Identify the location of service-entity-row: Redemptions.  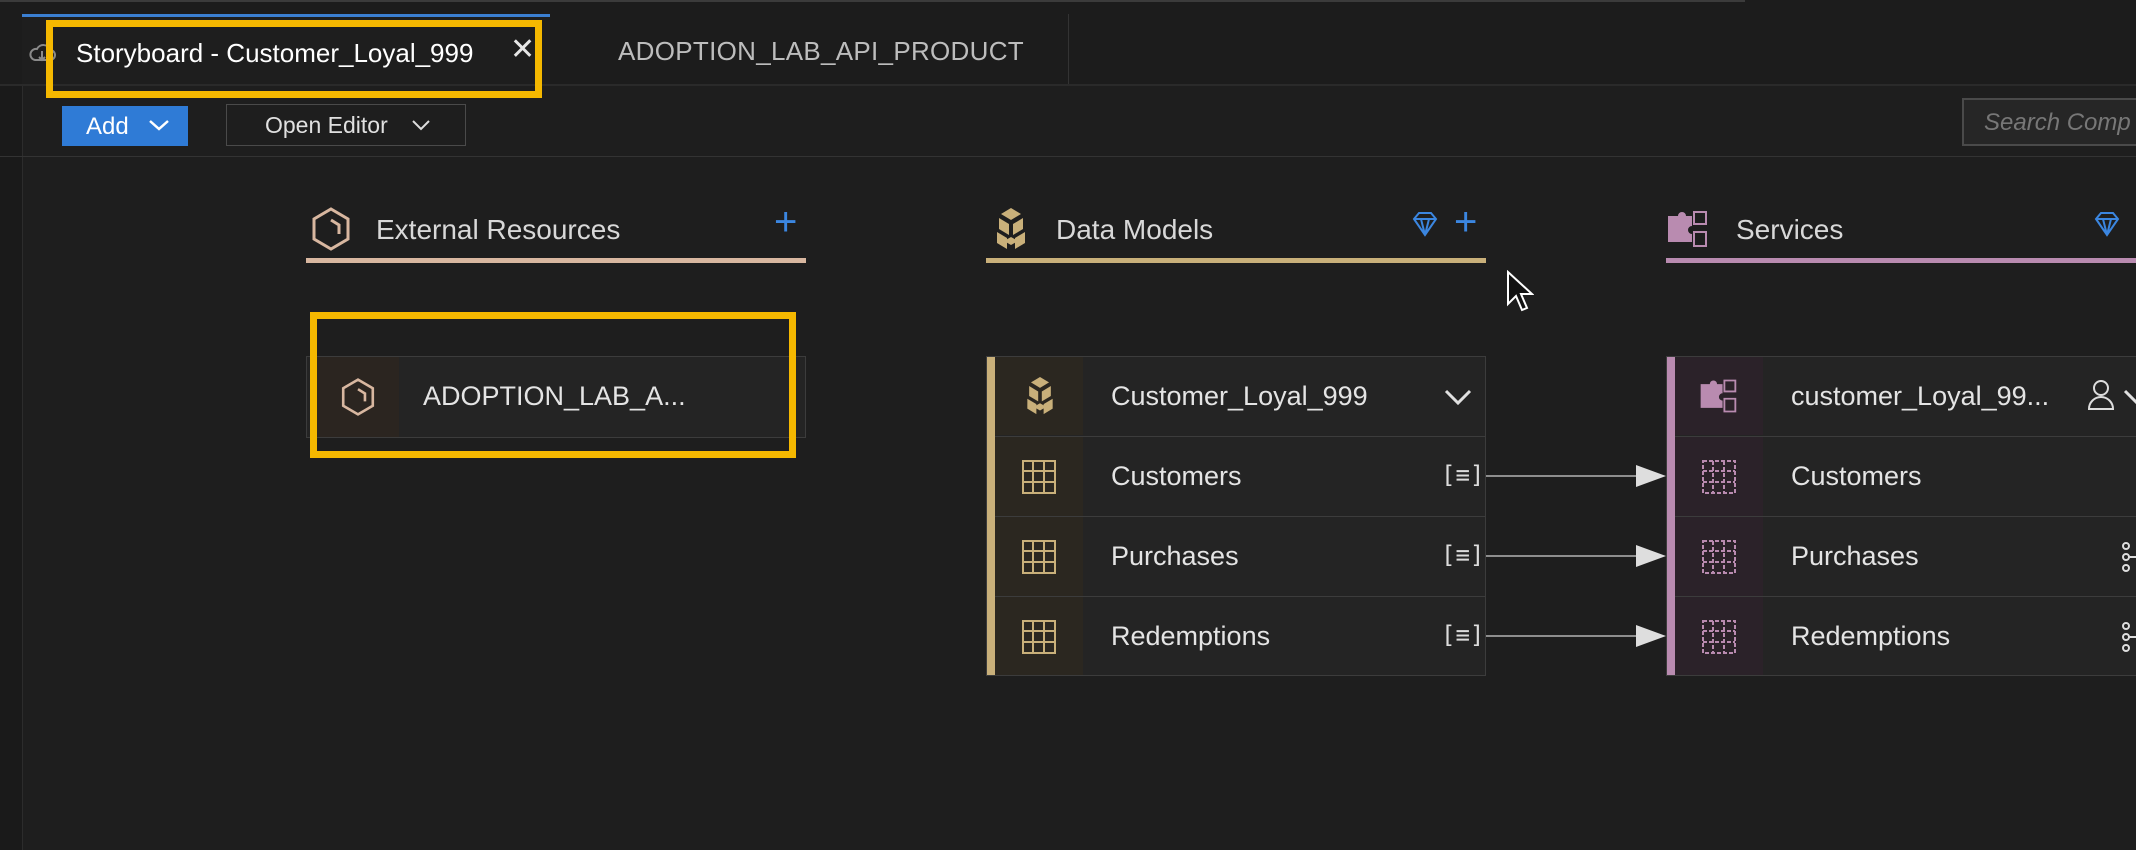
(1905, 636).